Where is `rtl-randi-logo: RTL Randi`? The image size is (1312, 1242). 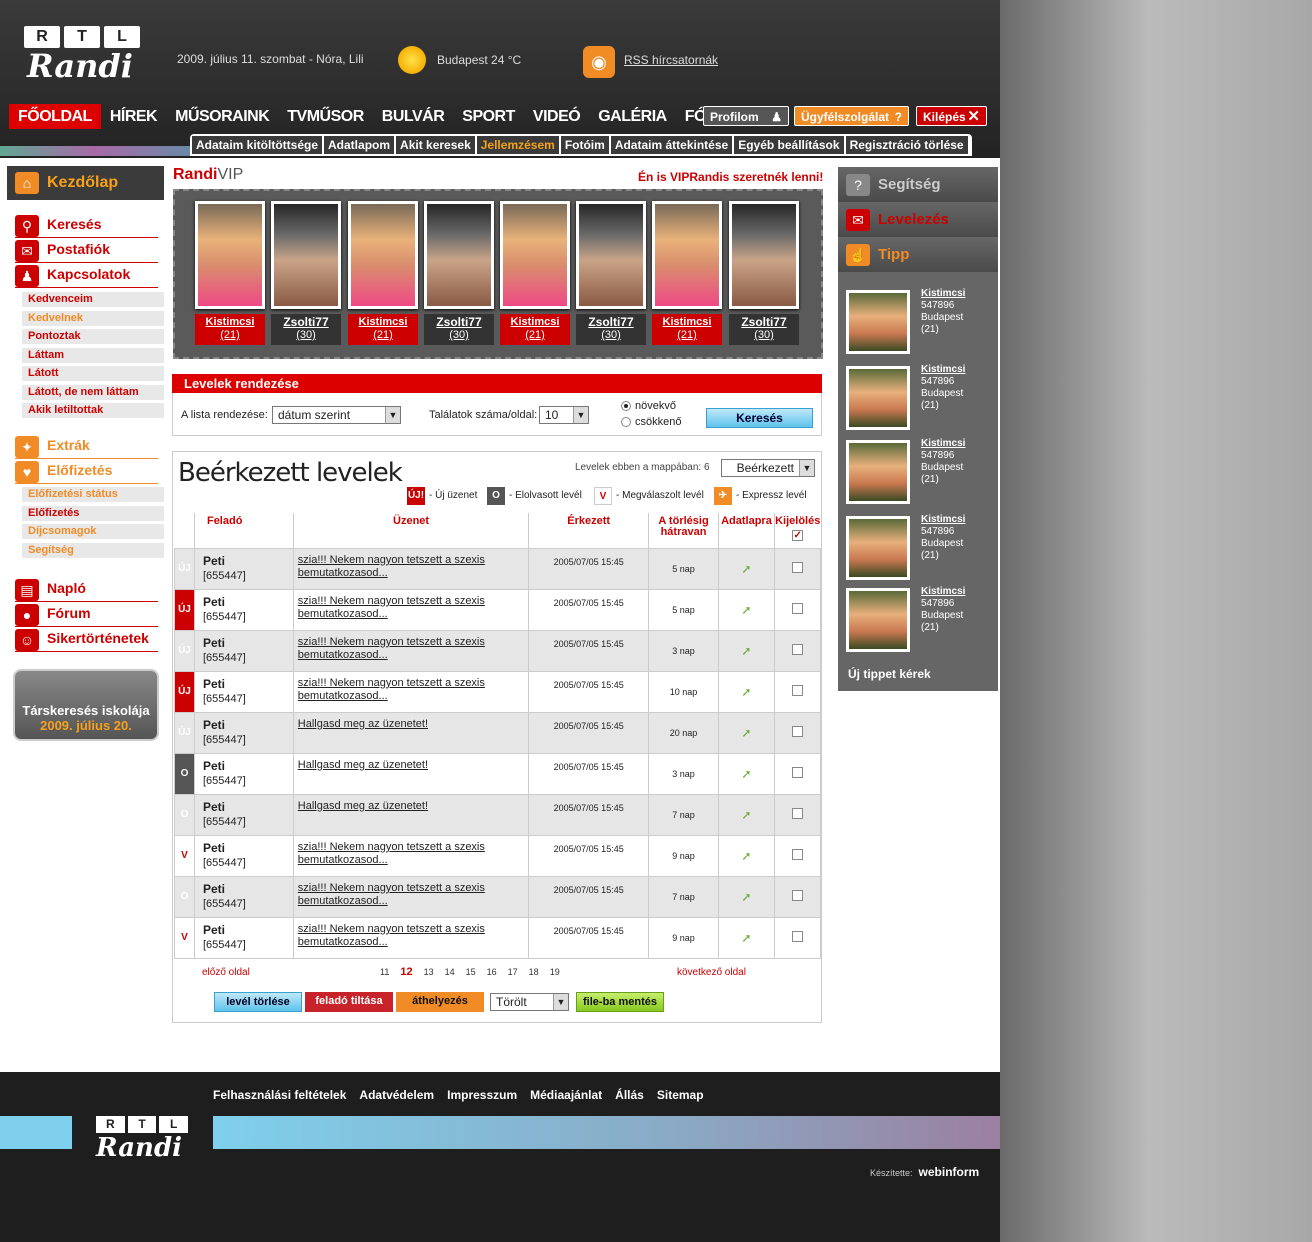
rtl-randi-logo: RTL Randi is located at coordinates (82, 58).